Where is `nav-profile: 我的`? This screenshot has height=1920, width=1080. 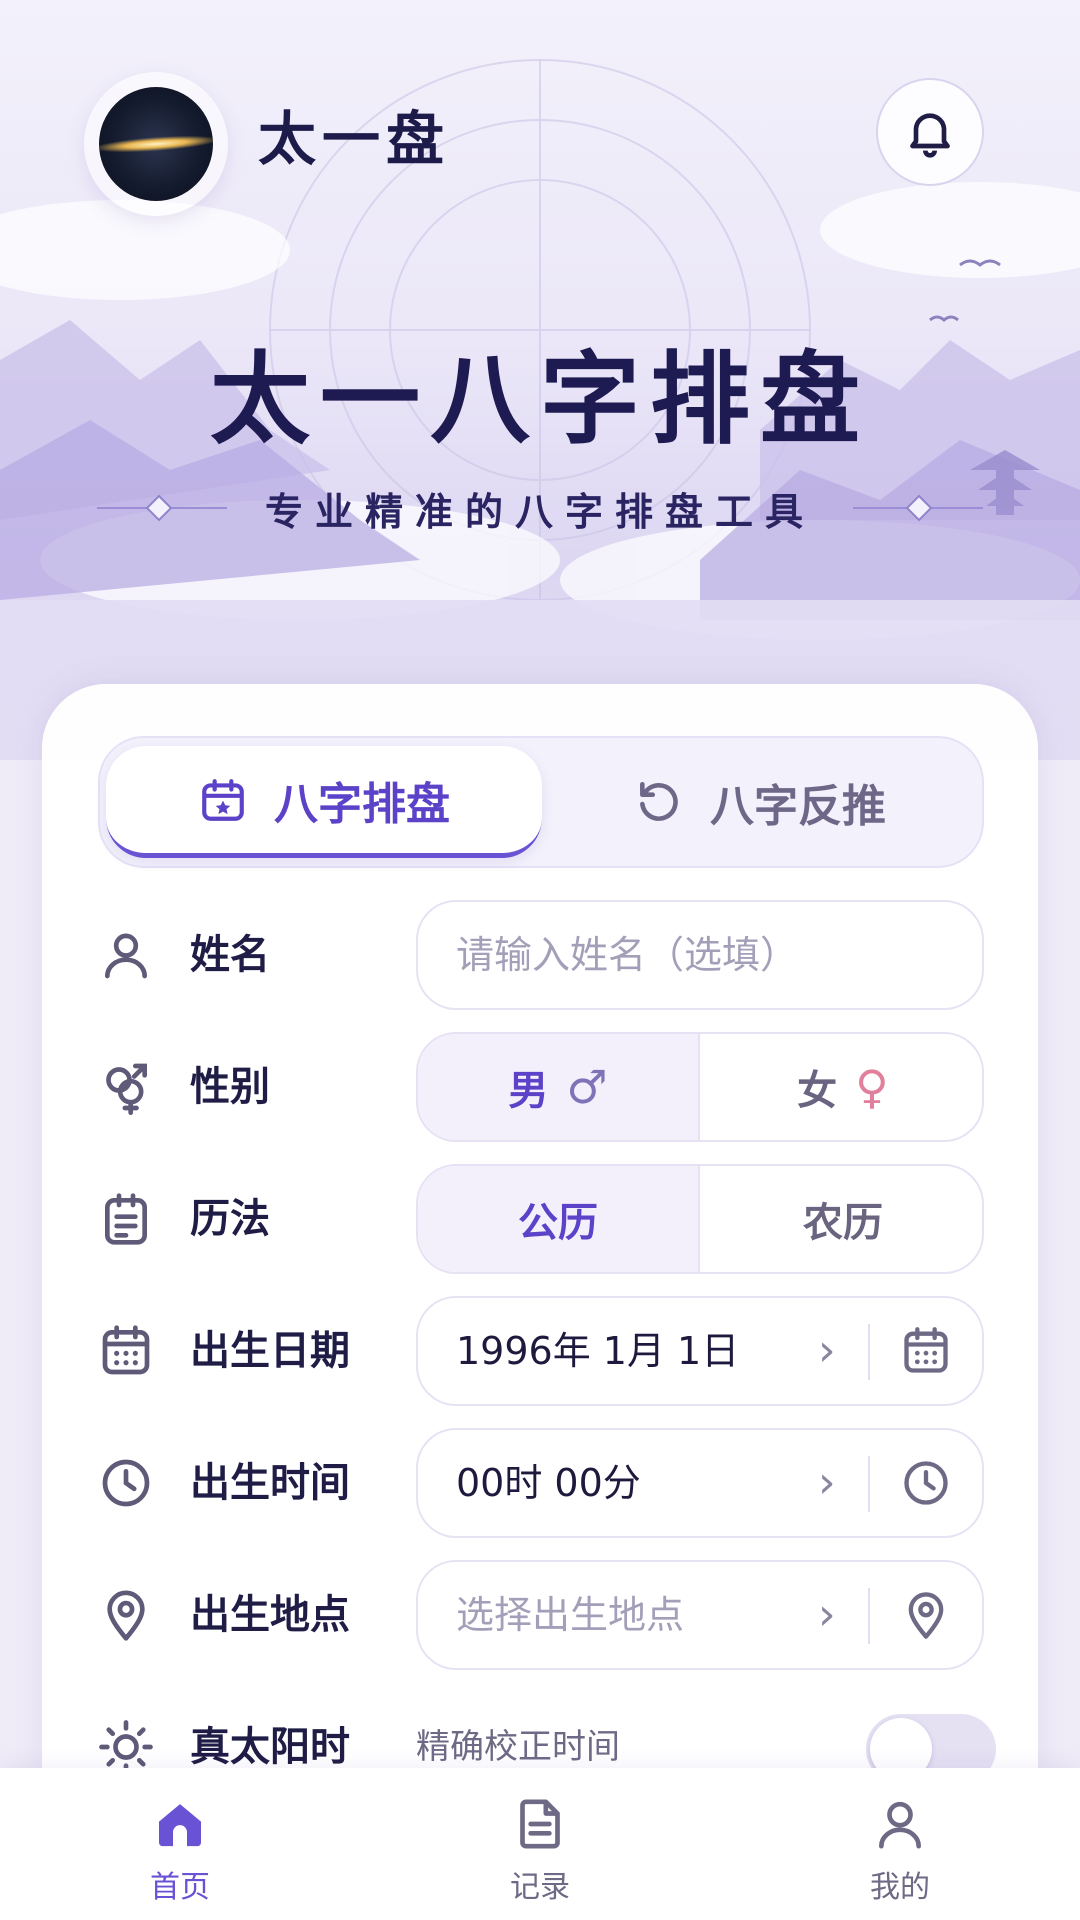 nav-profile: 我的 is located at coordinates (900, 1844).